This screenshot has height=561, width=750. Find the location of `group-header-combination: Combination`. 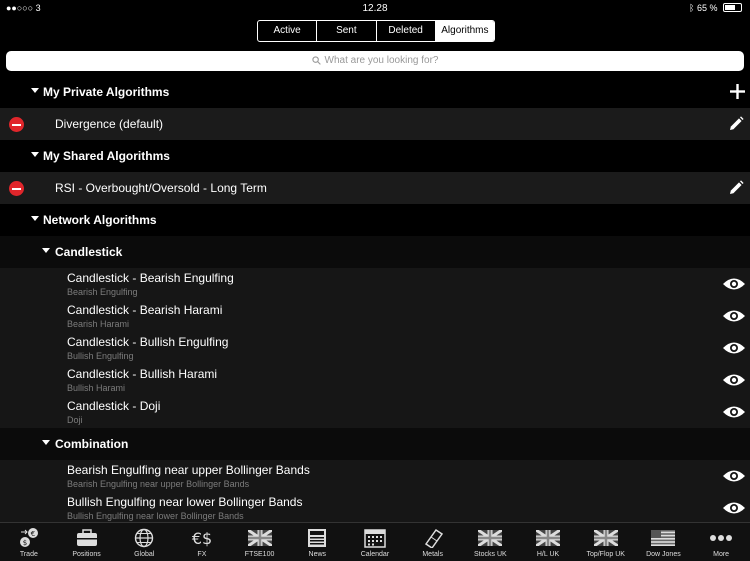

group-header-combination: Combination is located at coordinates (375, 444).